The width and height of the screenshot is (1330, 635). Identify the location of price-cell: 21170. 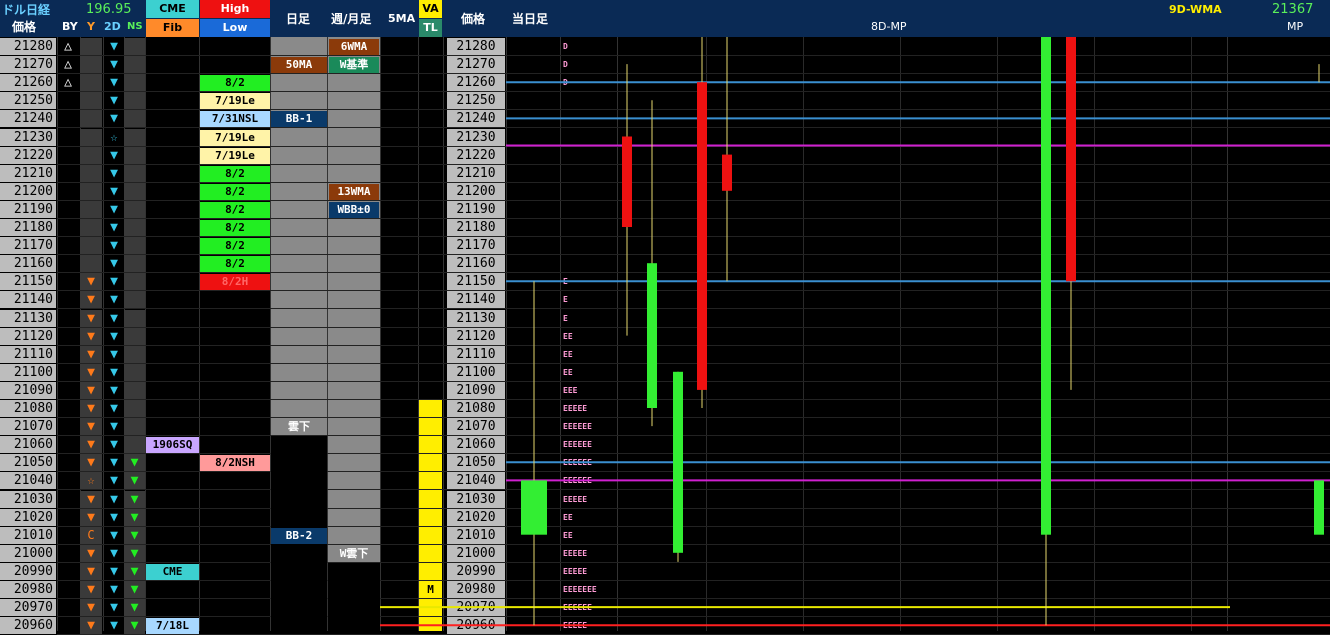
(28, 246).